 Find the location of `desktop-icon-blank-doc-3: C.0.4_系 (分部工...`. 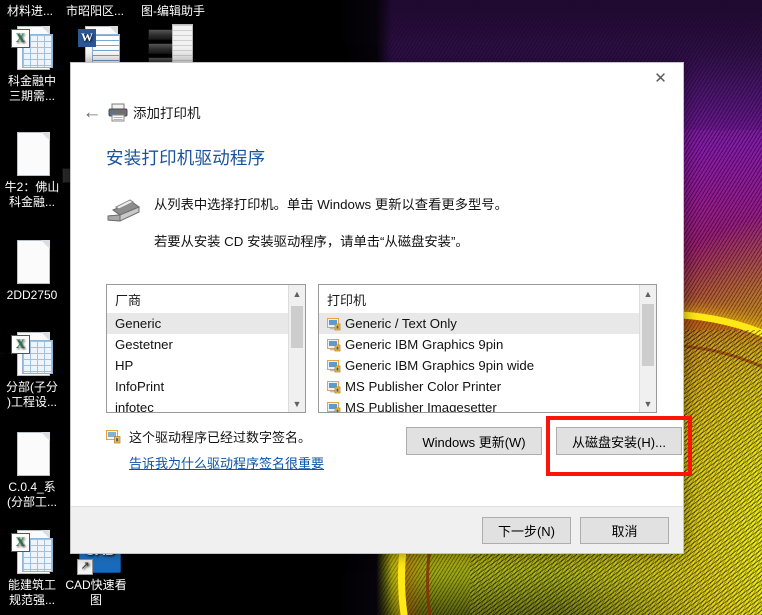

desktop-icon-blank-doc-3: C.0.4_系 (分部工... is located at coordinates (35, 470).